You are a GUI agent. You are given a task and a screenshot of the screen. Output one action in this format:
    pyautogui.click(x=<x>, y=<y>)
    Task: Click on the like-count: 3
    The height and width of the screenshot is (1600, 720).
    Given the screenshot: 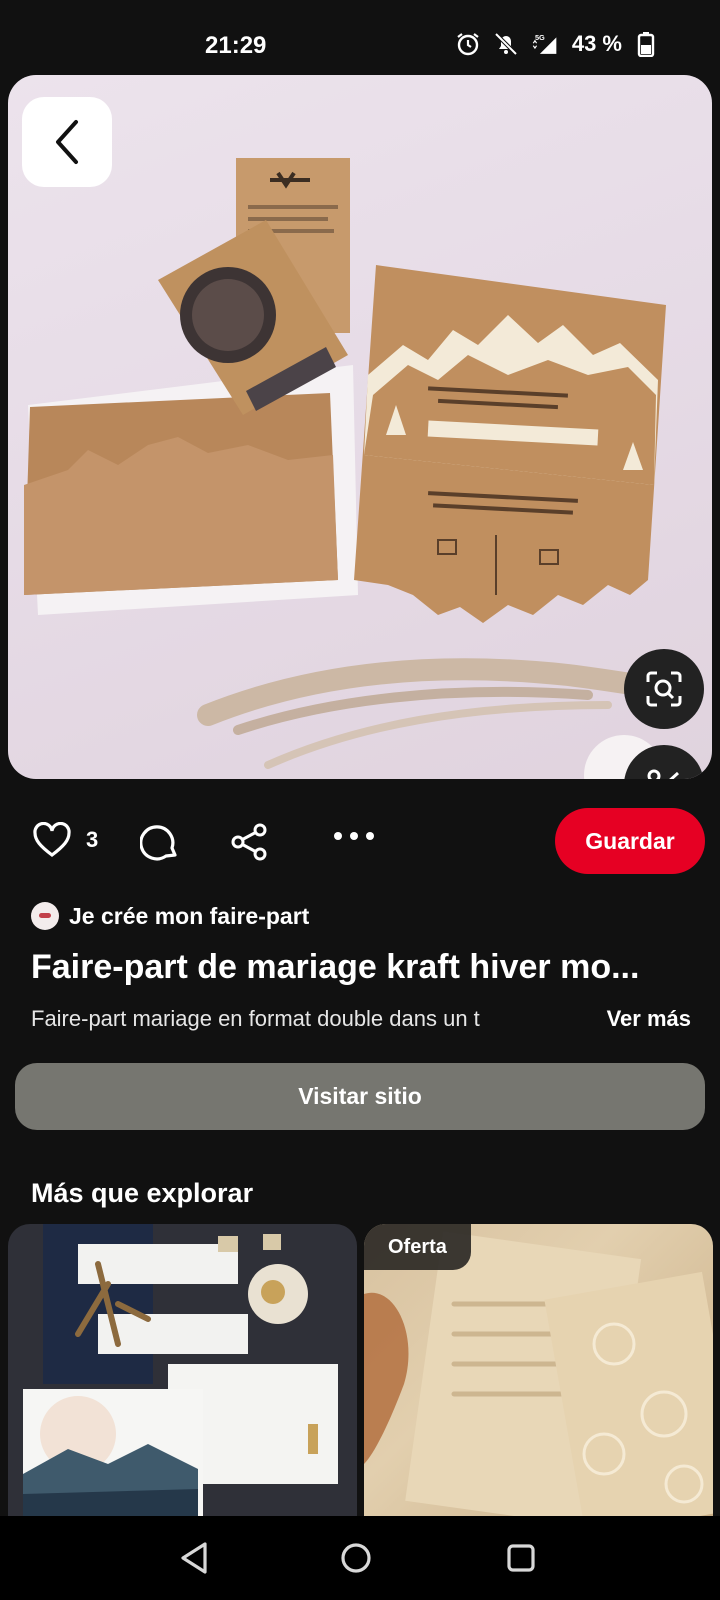 What is the action you would take?
    pyautogui.click(x=92, y=839)
    